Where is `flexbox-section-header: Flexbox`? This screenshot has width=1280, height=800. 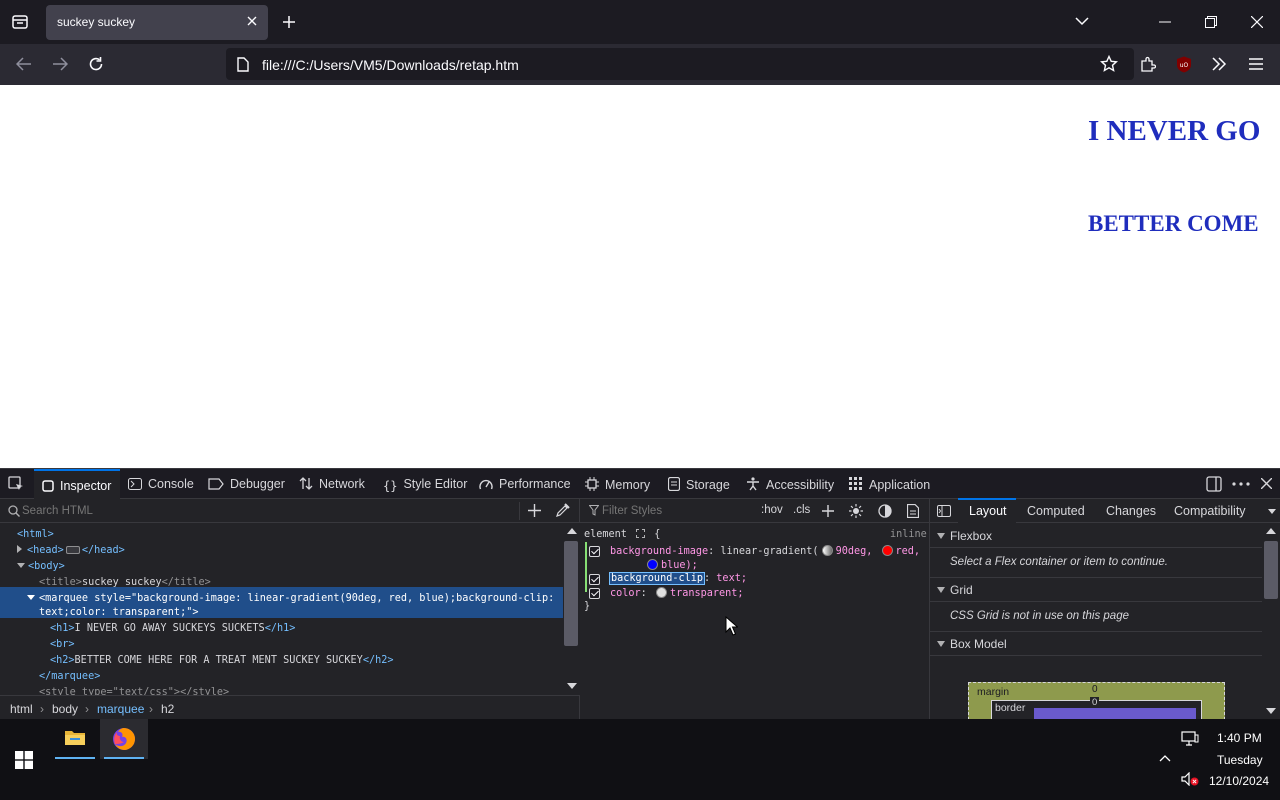
flexbox-section-header: Flexbox is located at coordinates (1096, 536).